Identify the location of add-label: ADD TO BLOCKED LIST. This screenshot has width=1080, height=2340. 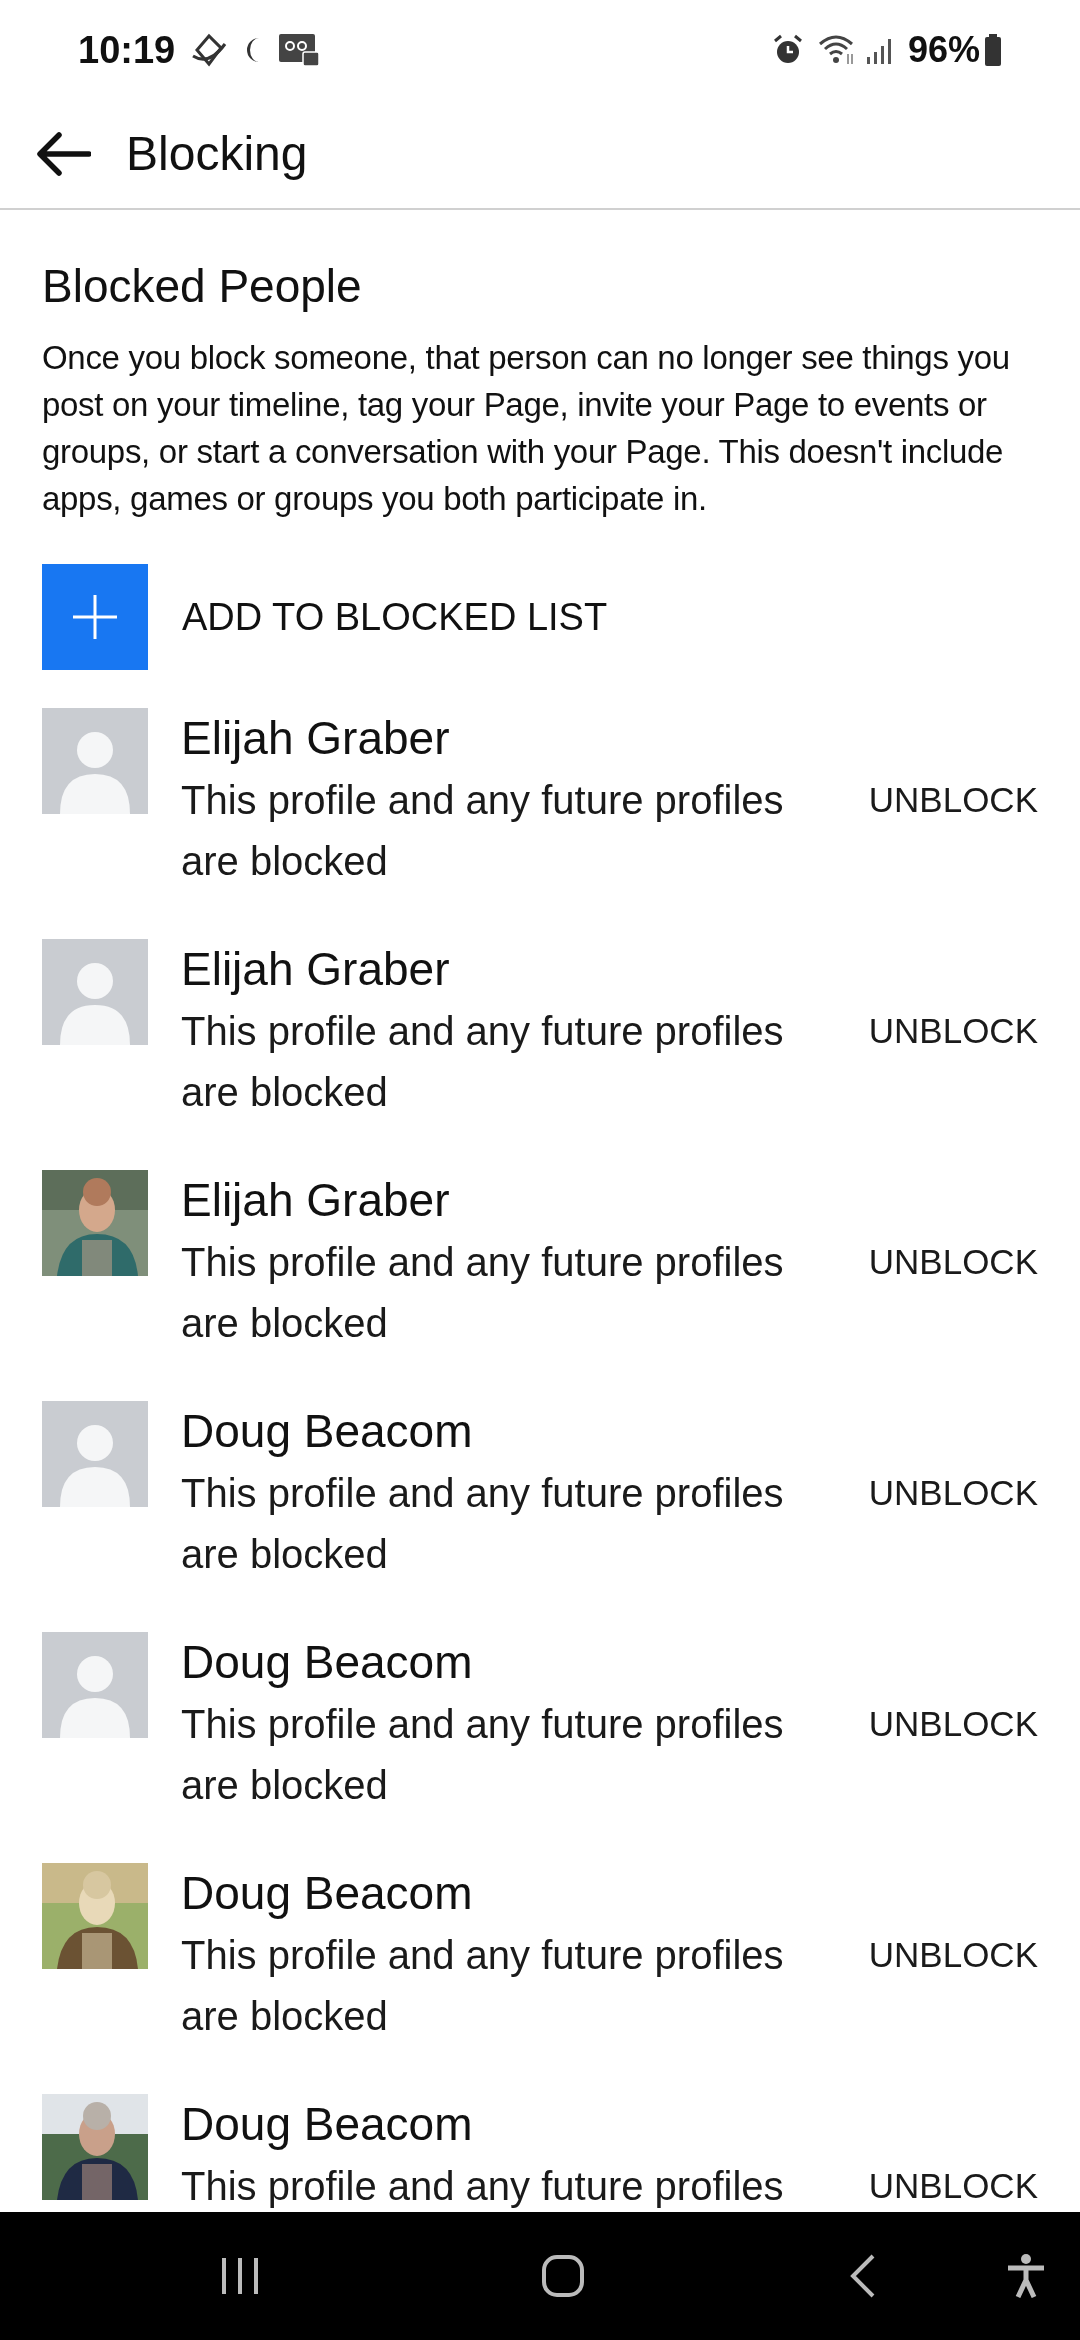
(395, 617).